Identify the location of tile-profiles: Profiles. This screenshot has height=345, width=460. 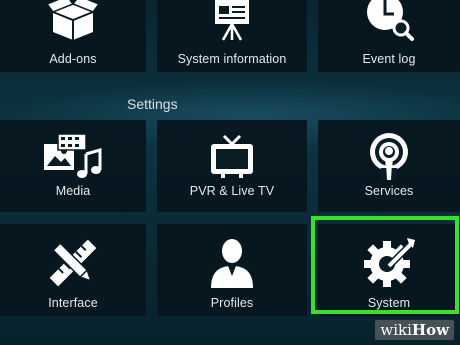
(232, 270).